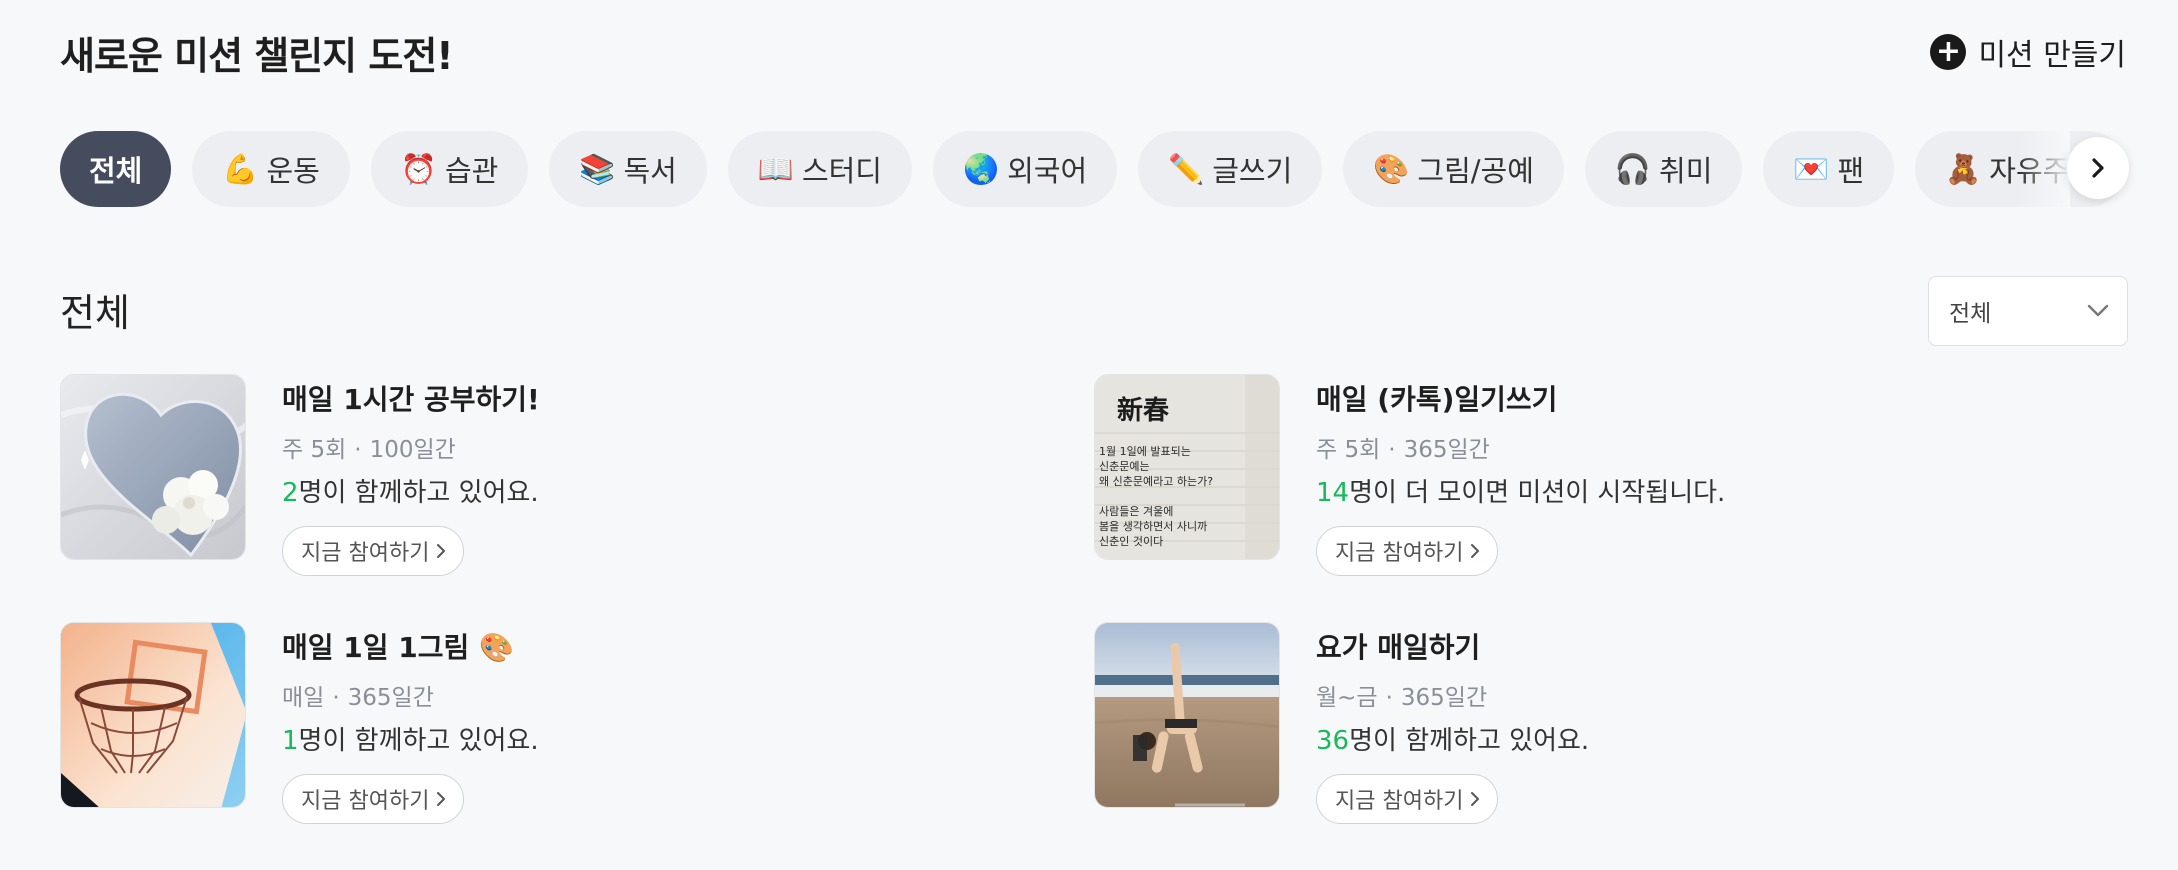 The width and height of the screenshot is (2178, 870). What do you see at coordinates (1124, 466) in the screenshot?
I see `notebook-line: 신춘문예는` at bounding box center [1124, 466].